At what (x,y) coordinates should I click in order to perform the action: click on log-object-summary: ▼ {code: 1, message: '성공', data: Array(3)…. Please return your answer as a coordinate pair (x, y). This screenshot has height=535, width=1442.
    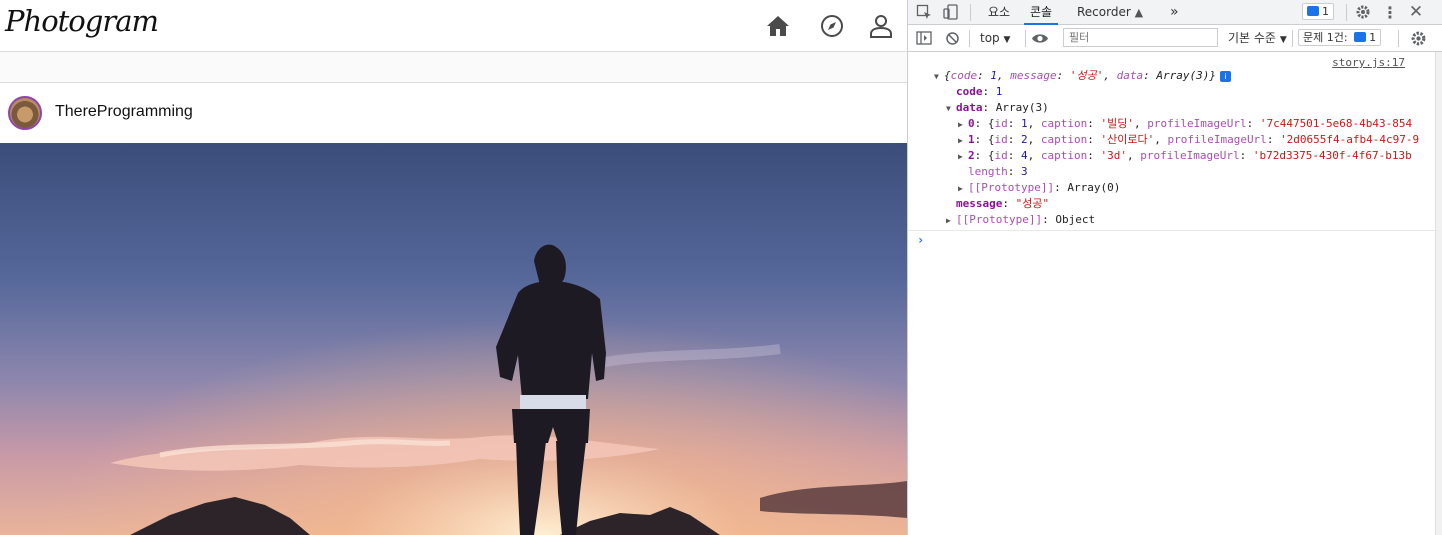
    Looking at the image, I should click on (1082, 76).